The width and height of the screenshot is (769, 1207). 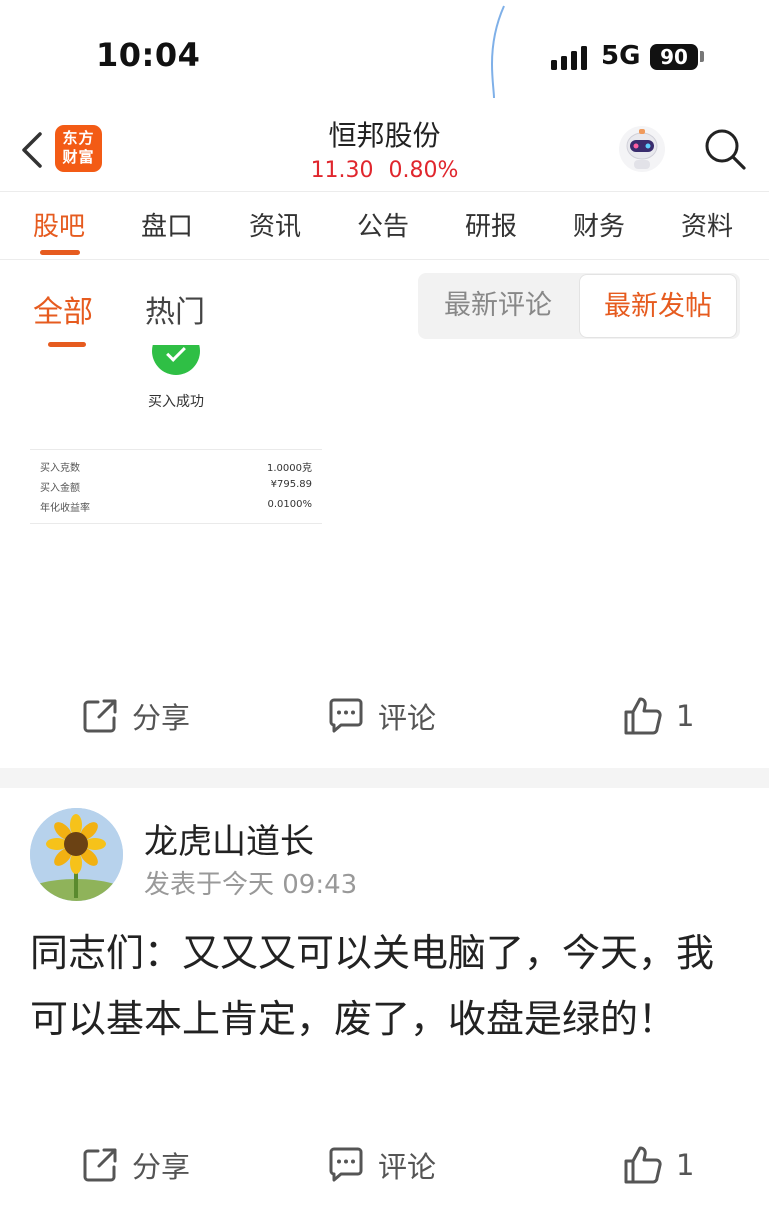 I want to click on tab-active-indicator, so click(x=60, y=252).